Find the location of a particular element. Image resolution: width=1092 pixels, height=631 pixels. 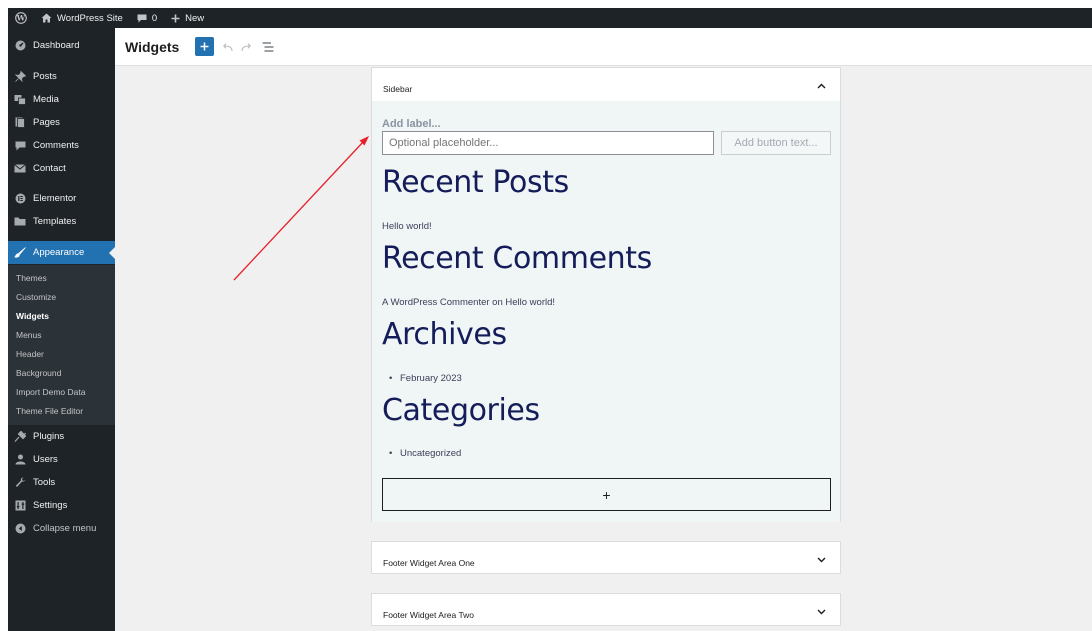

menu-posts: Posts is located at coordinates (61, 76).